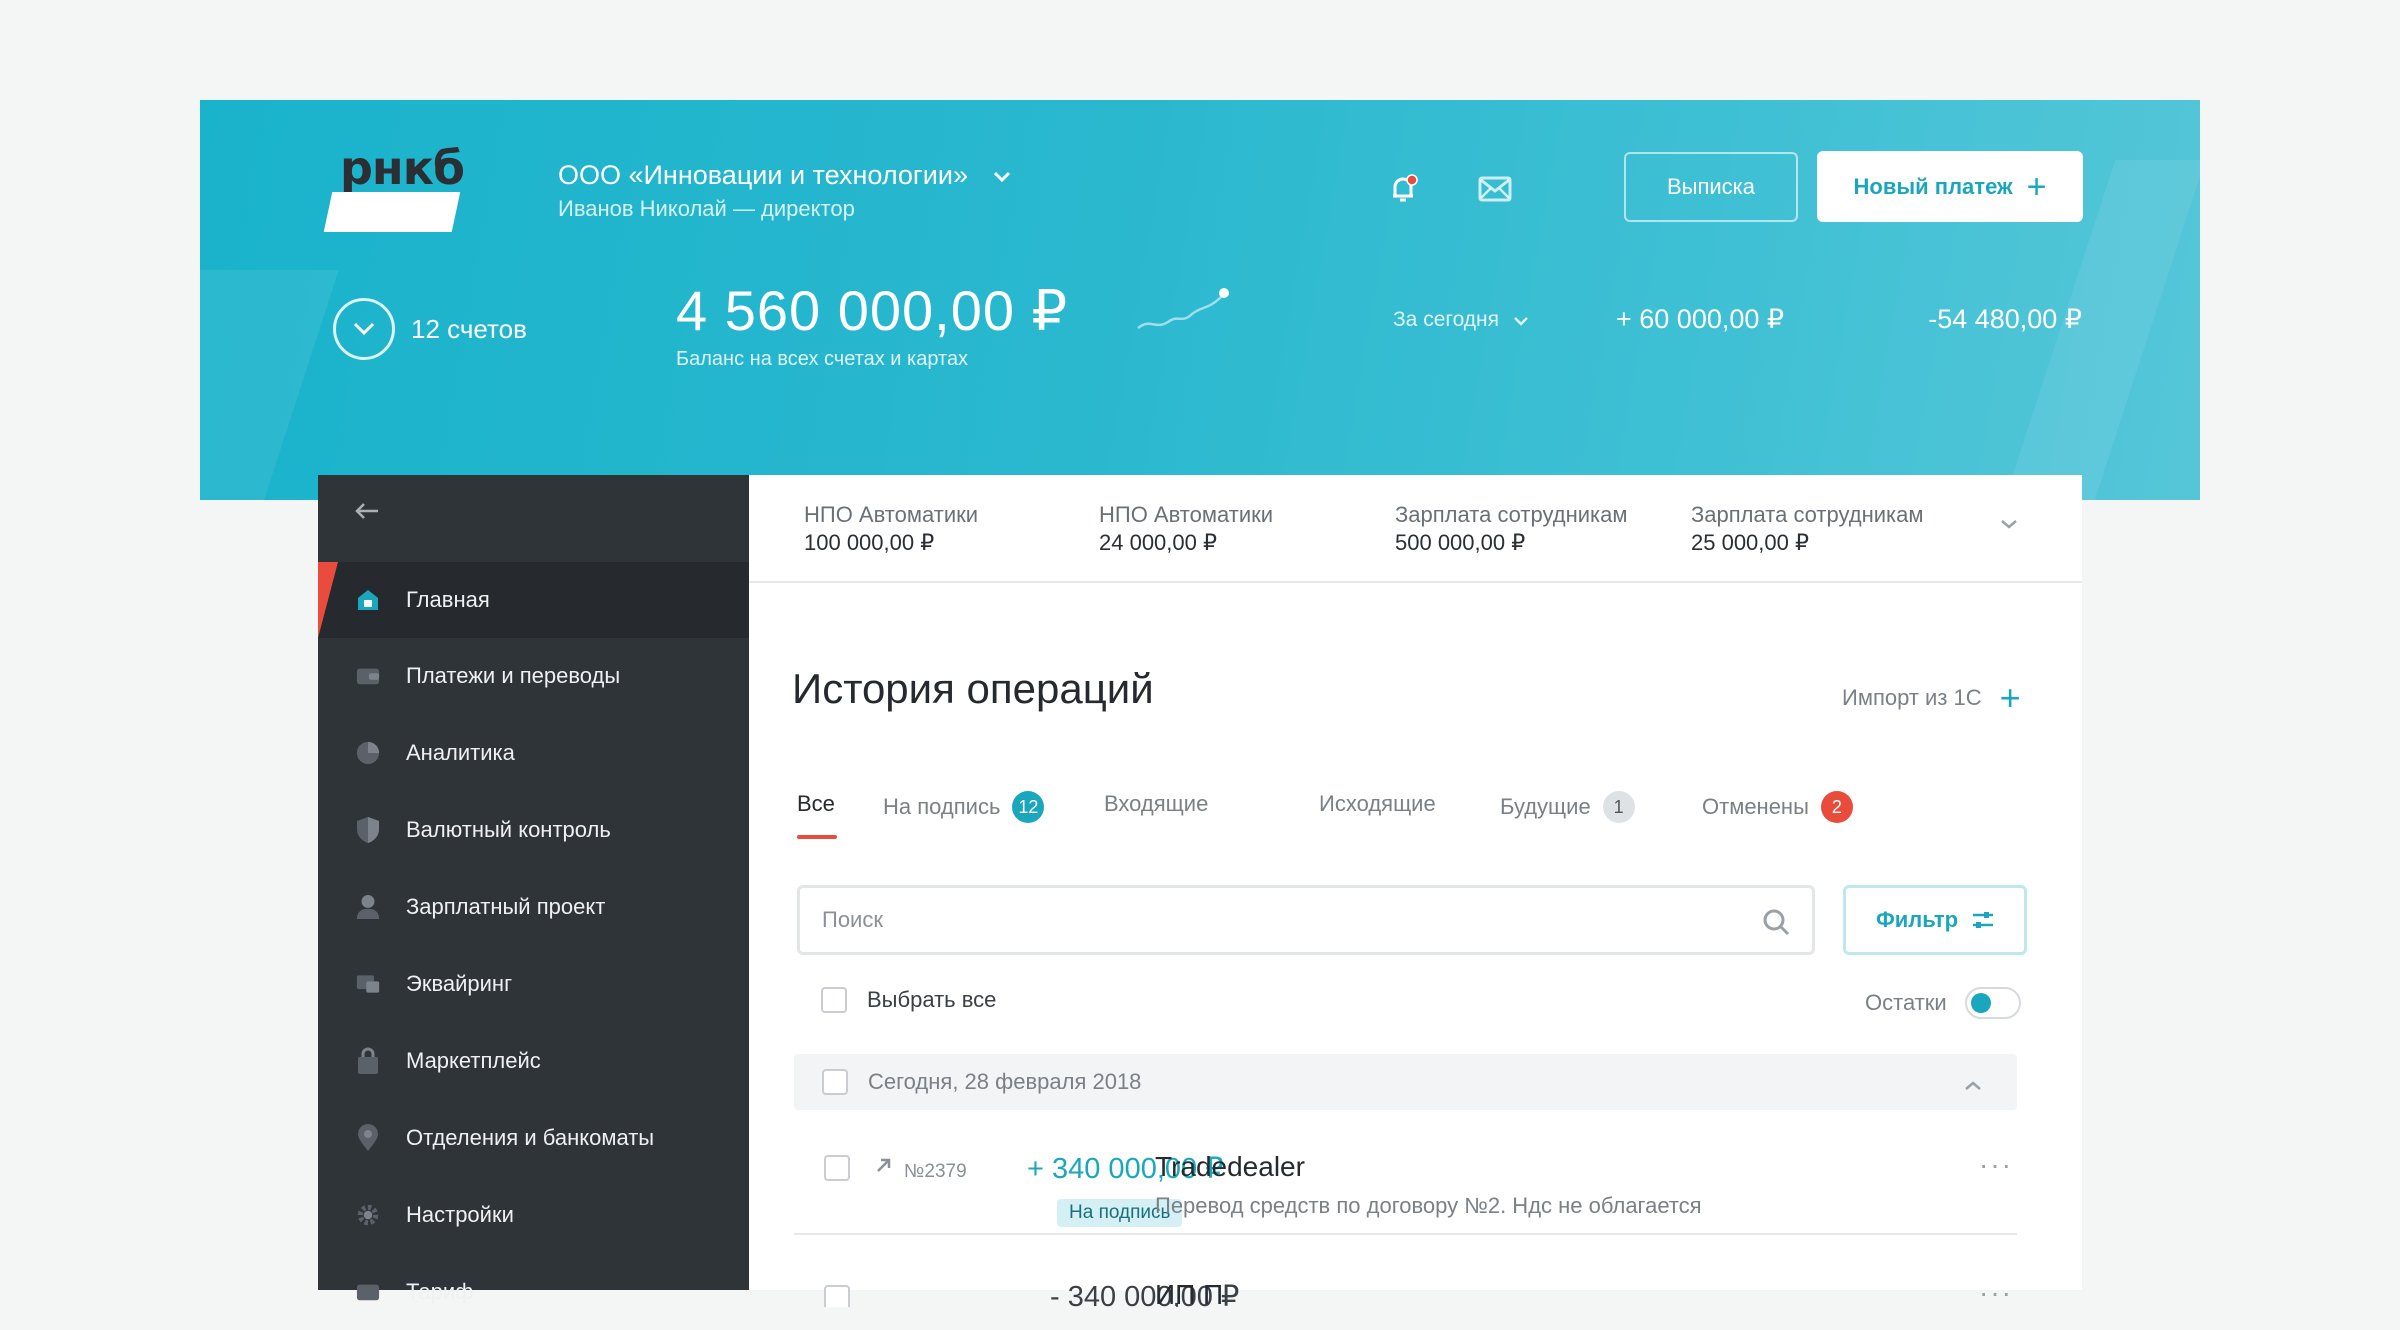 This screenshot has width=2400, height=1330. What do you see at coordinates (1189, 1293) in the screenshot?
I see `operation-party: ИП П` at bounding box center [1189, 1293].